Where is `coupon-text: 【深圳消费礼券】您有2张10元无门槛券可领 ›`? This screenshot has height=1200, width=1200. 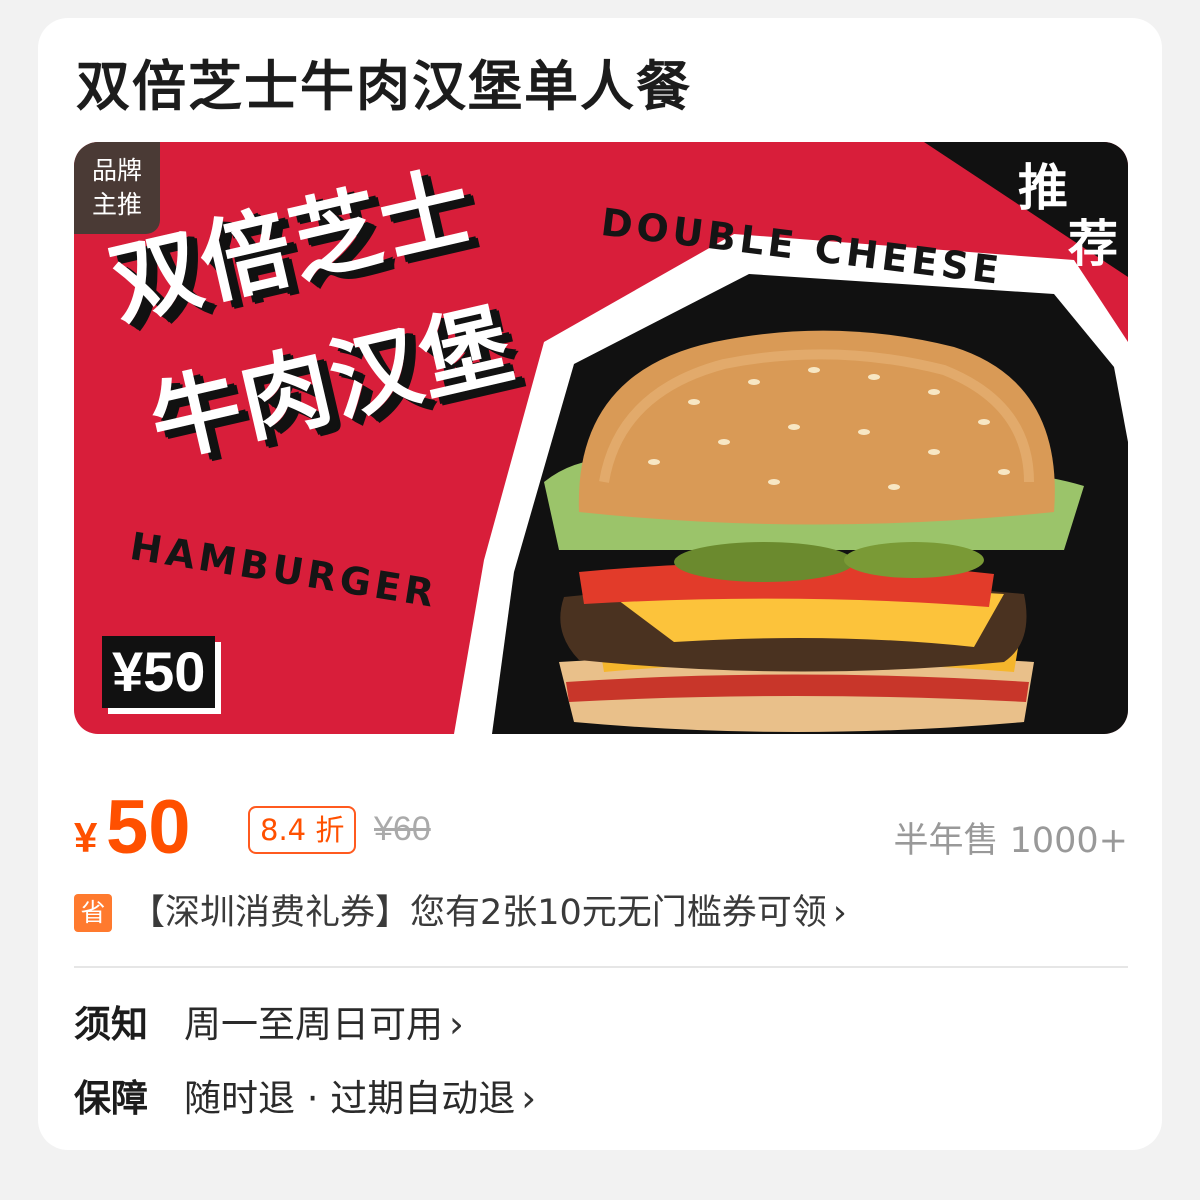
coupon-text: 【深圳消费礼券】您有2张10元无门槛券可领 › is located at coordinates (488, 913).